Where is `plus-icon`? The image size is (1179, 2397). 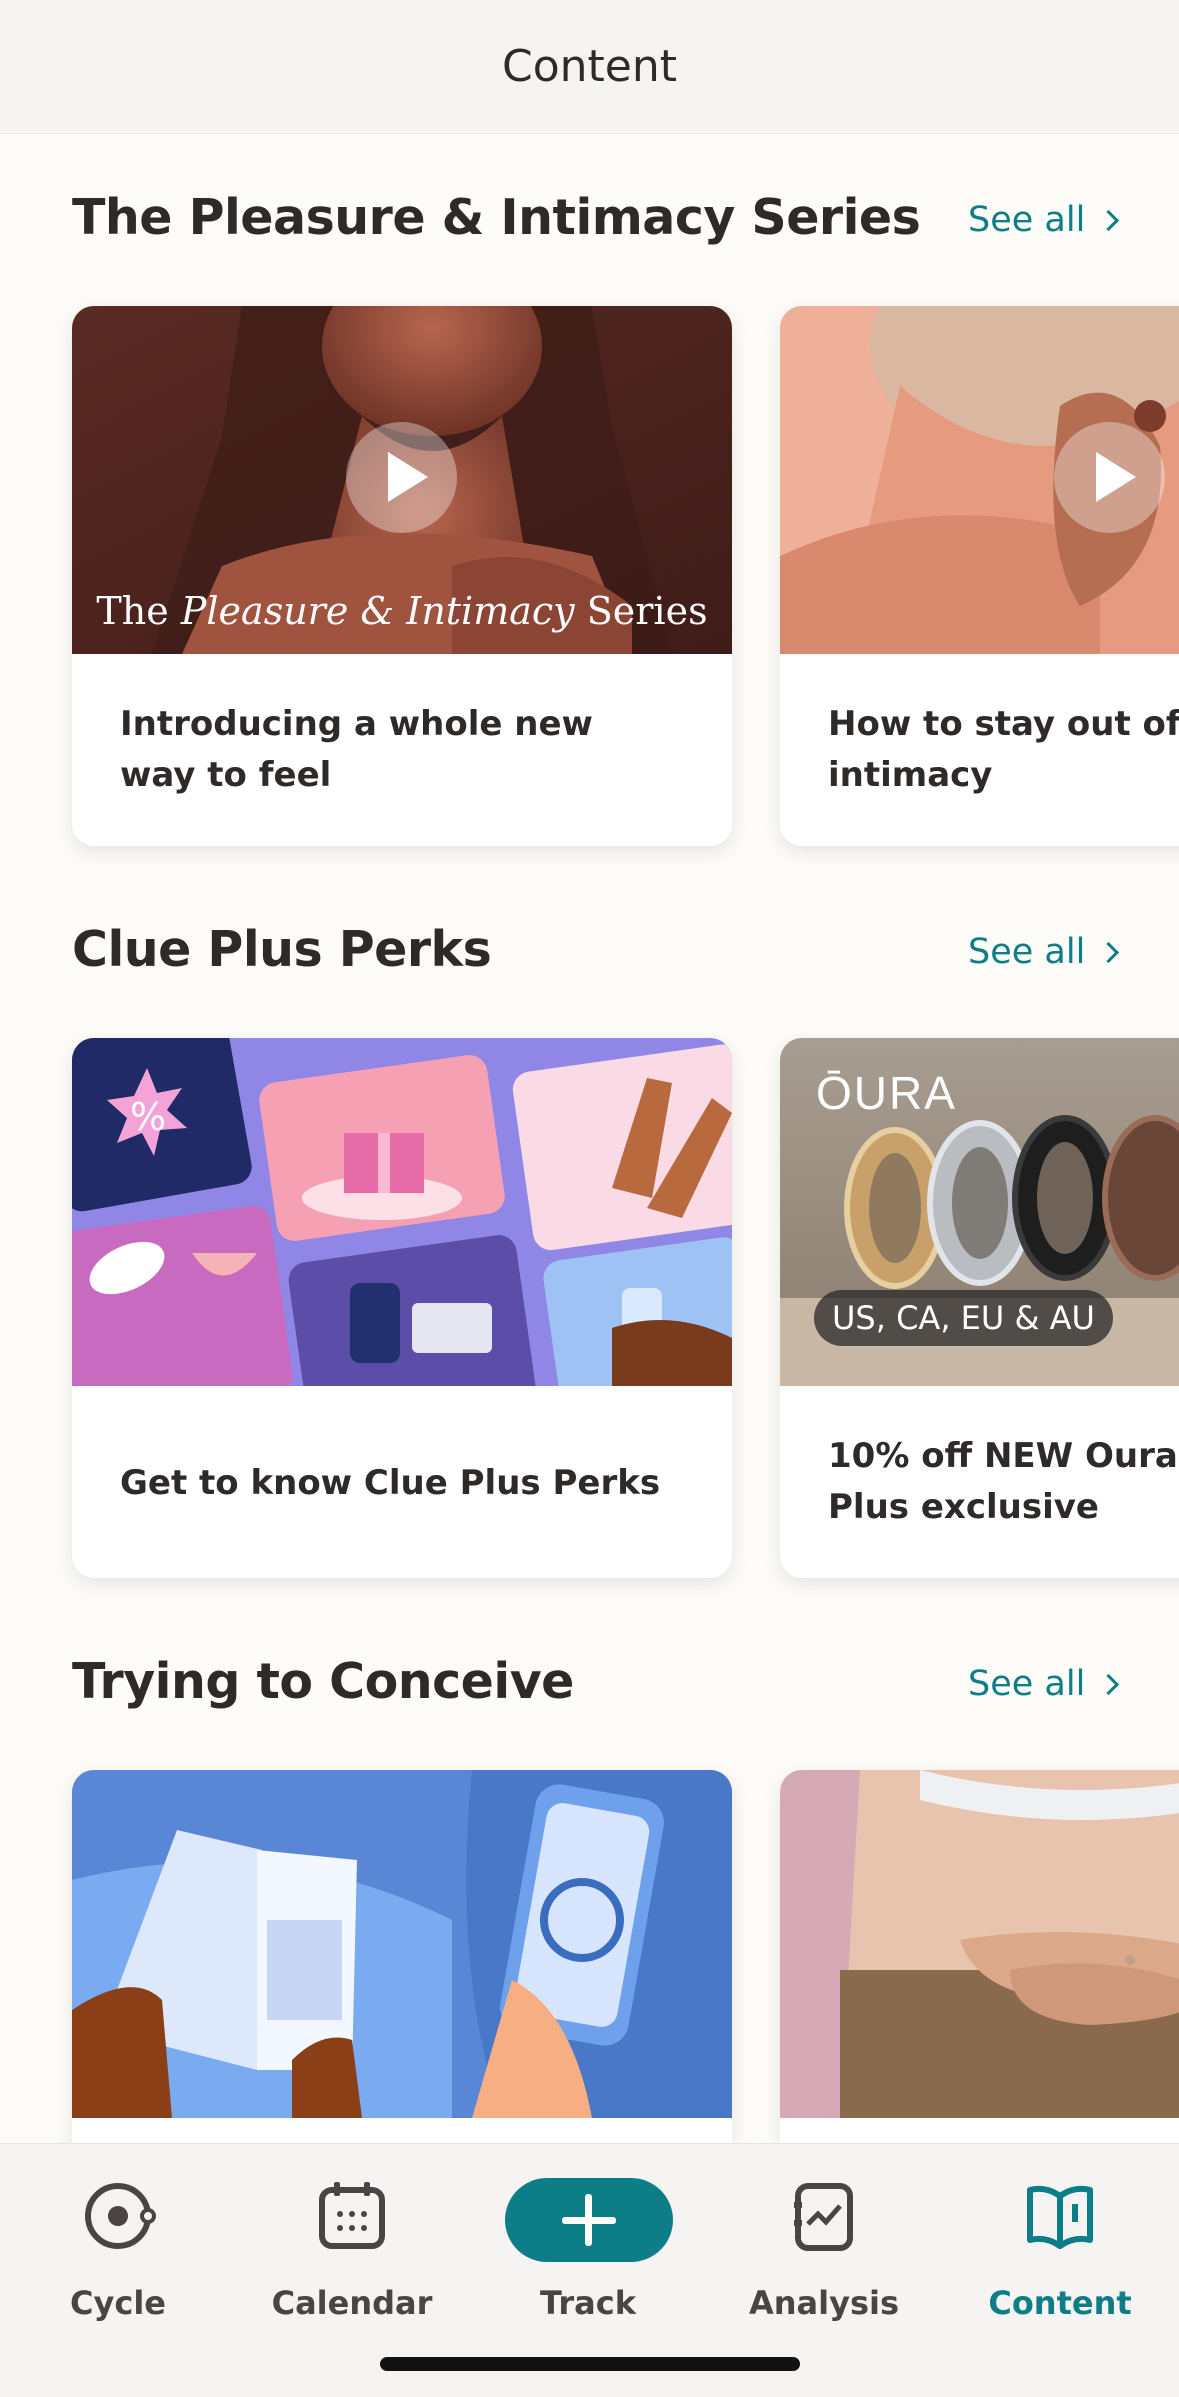 plus-icon is located at coordinates (589, 2220).